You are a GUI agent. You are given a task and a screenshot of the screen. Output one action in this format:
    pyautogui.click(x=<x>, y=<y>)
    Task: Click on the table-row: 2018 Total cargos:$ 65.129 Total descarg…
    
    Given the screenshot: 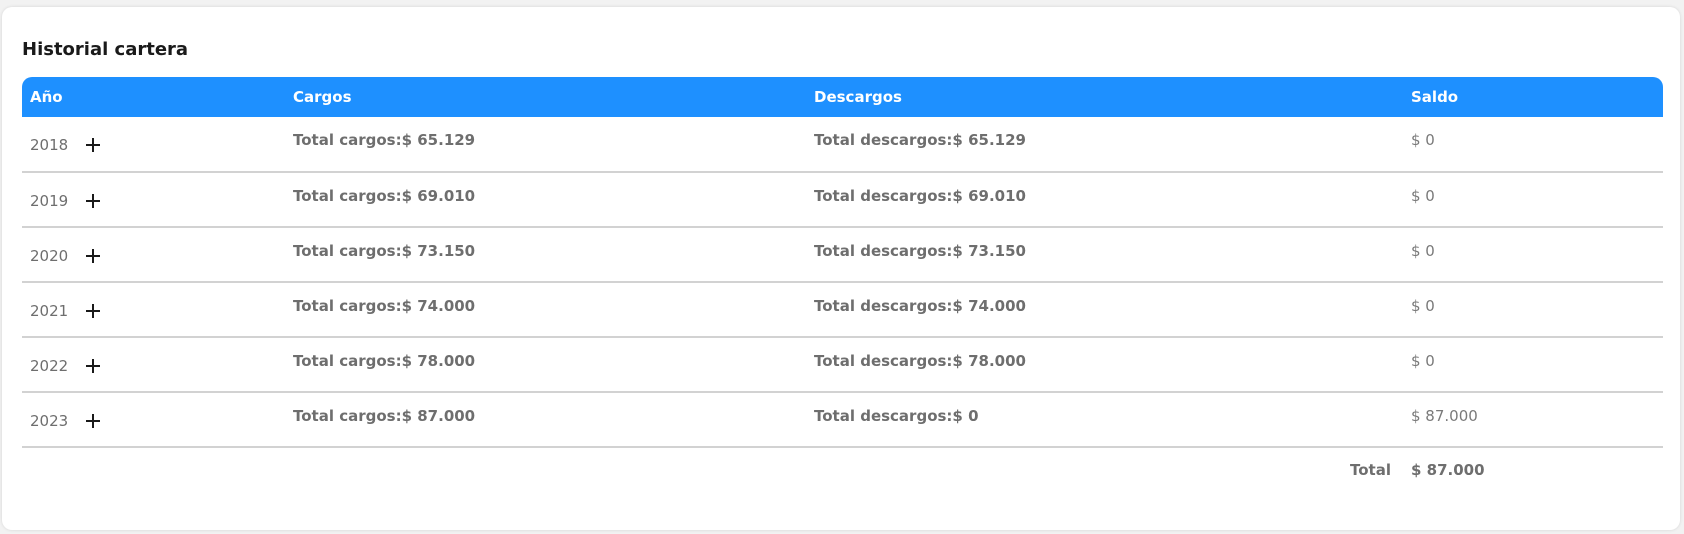 What is the action you would take?
    pyautogui.click(x=842, y=145)
    